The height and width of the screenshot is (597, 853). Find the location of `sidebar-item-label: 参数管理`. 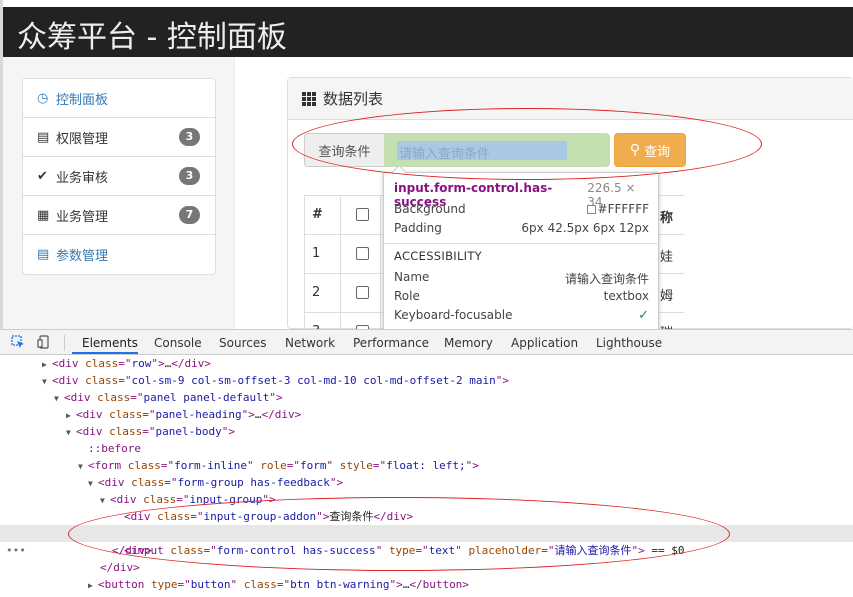

sidebar-item-label: 参数管理 is located at coordinates (82, 256).